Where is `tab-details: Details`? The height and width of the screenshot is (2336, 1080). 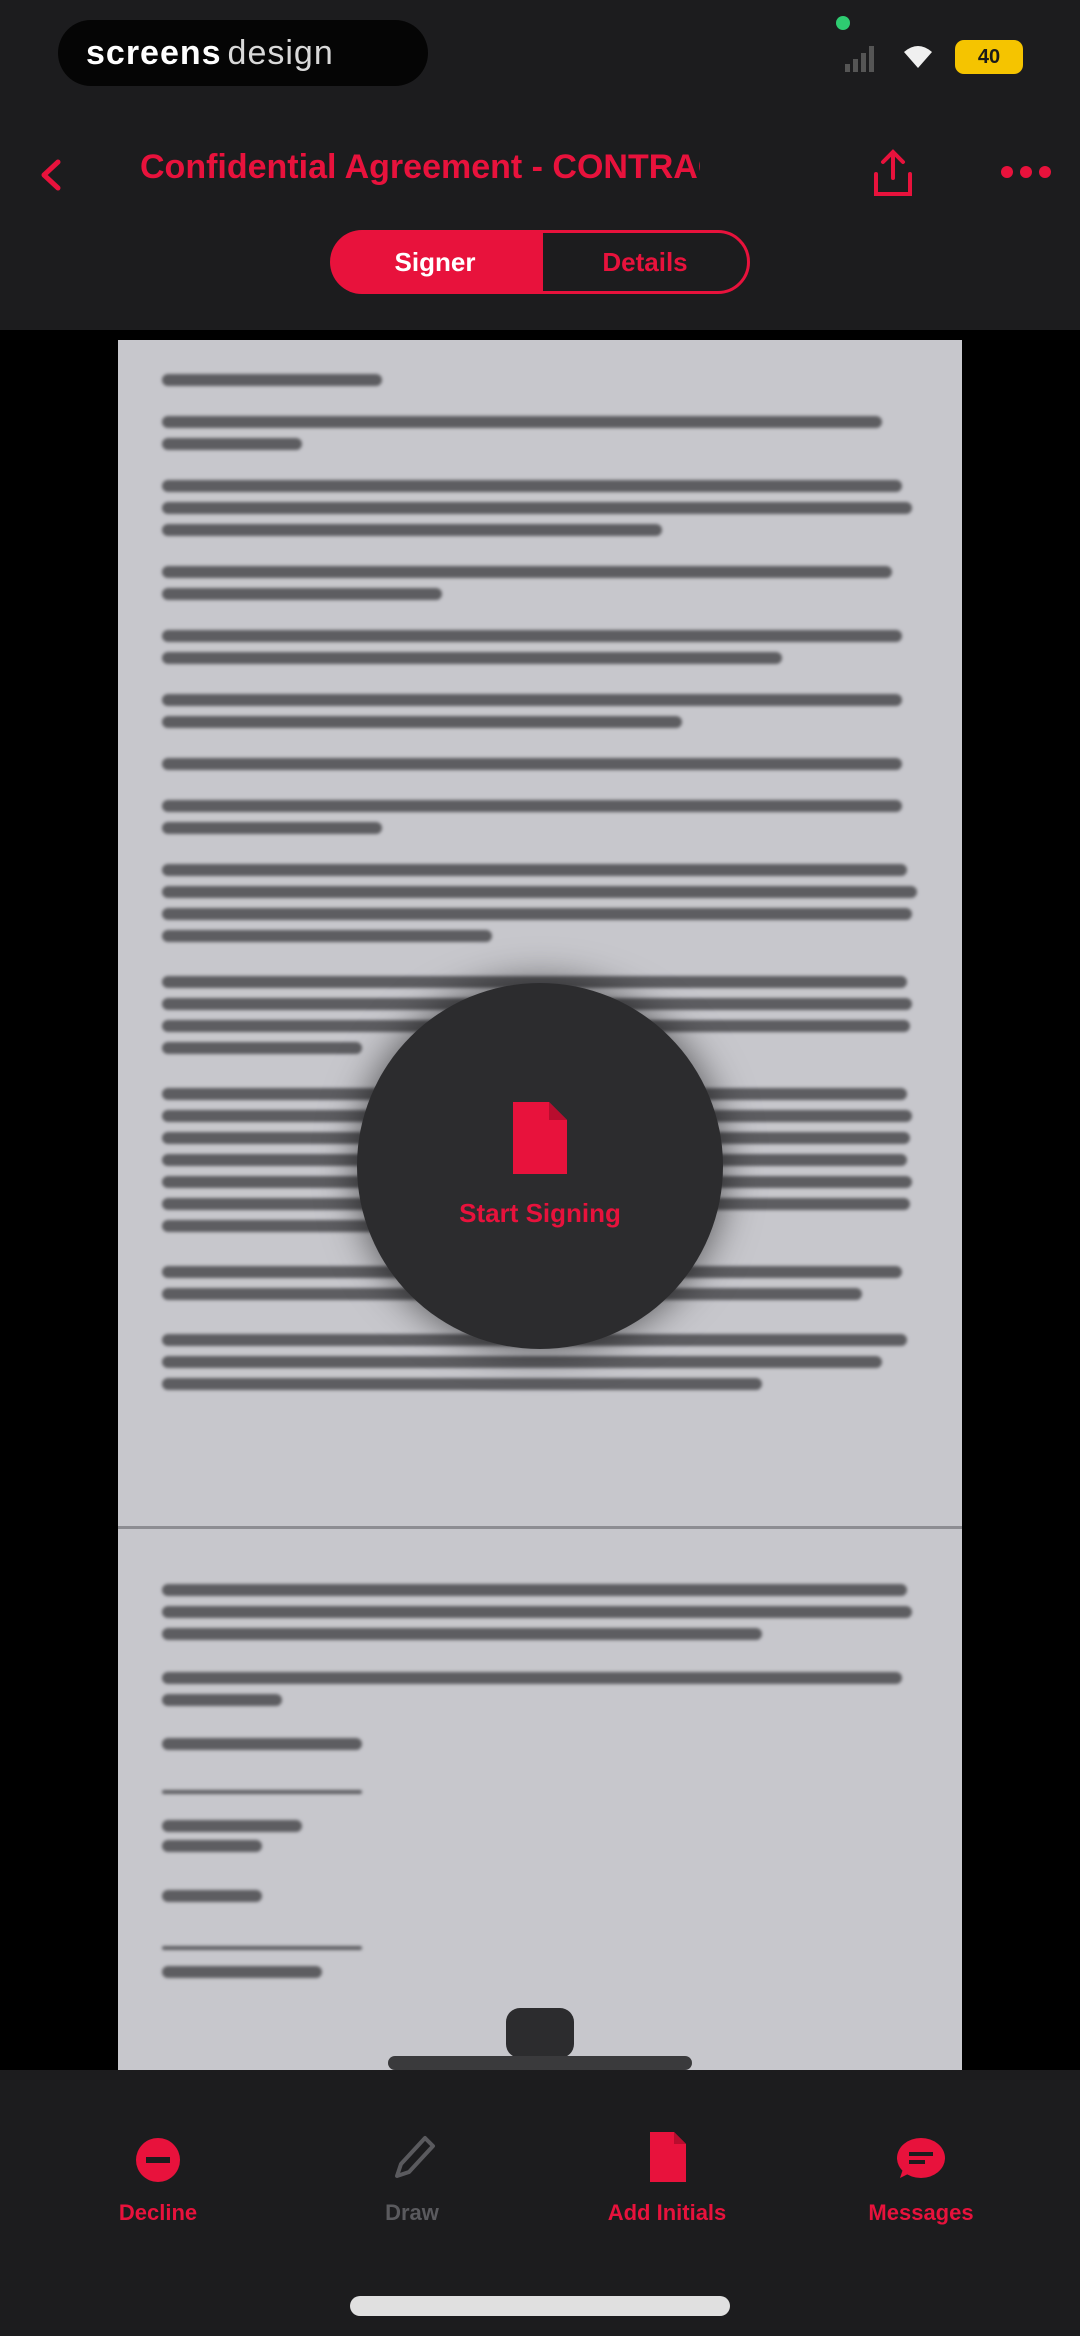 tab-details: Details is located at coordinates (645, 262).